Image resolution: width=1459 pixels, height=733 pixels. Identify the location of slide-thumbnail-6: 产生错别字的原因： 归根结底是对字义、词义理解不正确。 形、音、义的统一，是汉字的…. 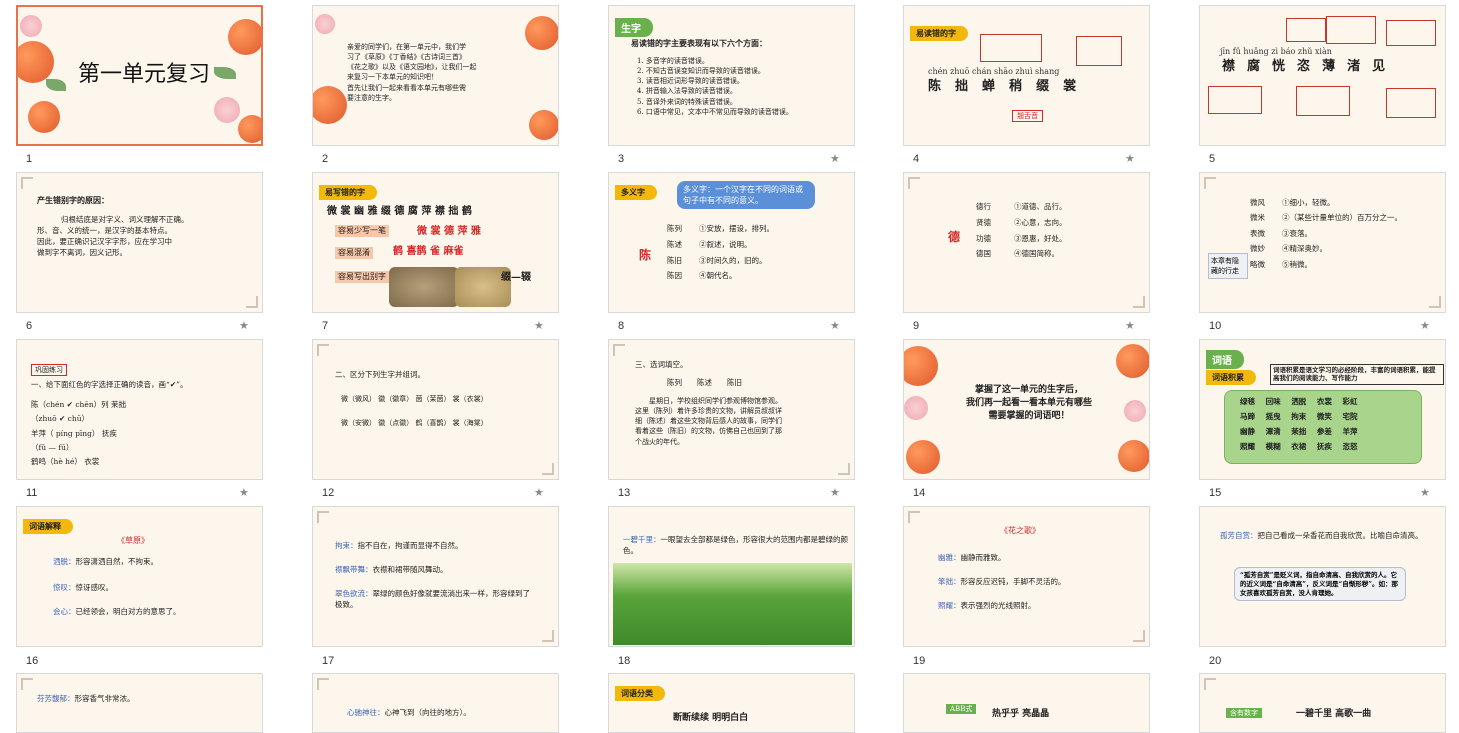
(139, 242).